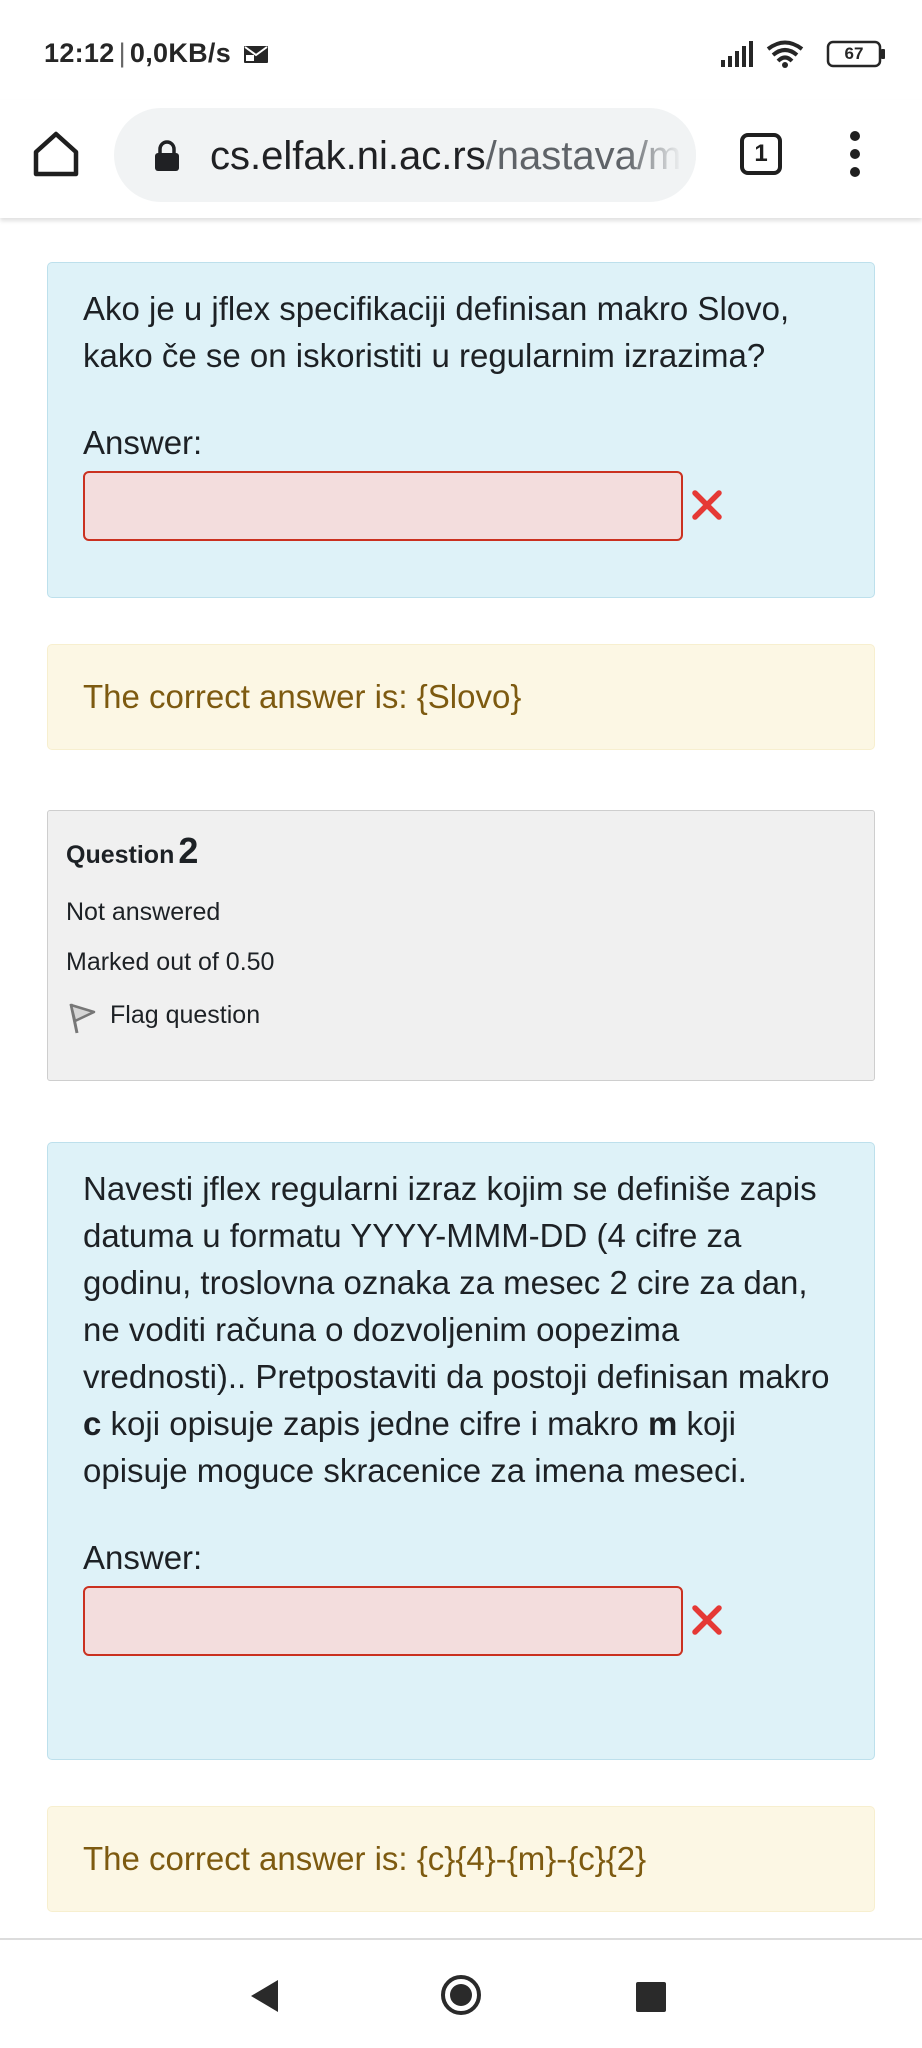  What do you see at coordinates (348, 156) in the screenshot?
I see `url-host: cs.elfak.ni.ac.rs` at bounding box center [348, 156].